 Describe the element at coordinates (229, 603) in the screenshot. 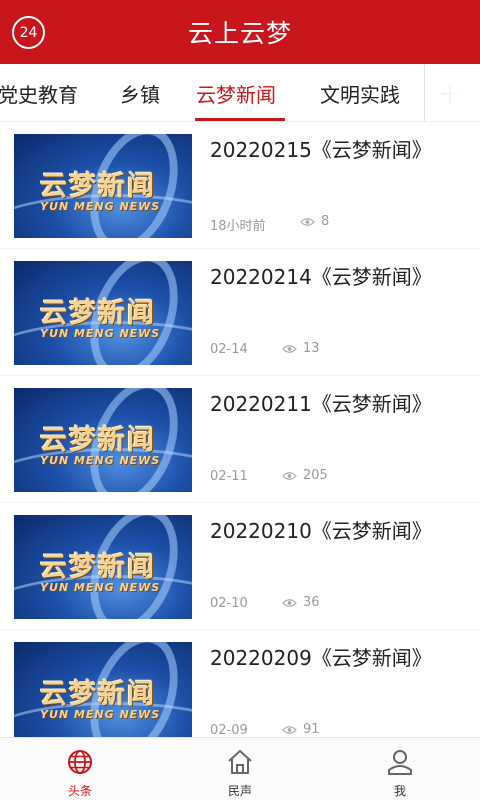

I see `news-time: 02-10` at that location.